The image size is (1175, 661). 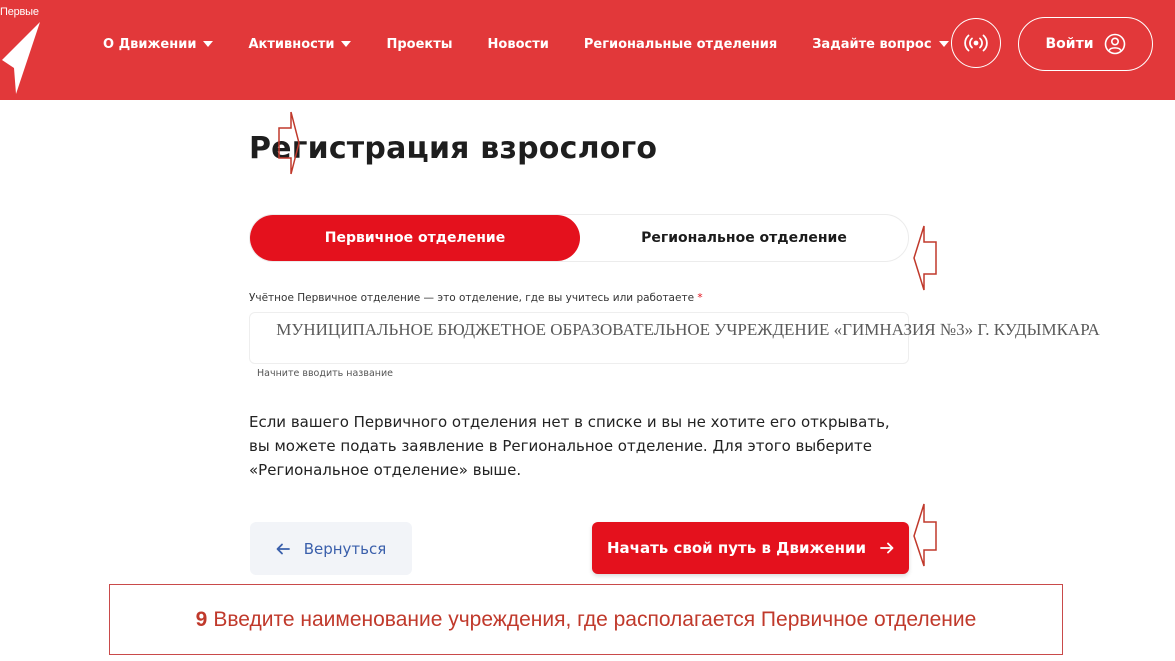 I want to click on nav-item-about: О Движении, so click(x=158, y=44).